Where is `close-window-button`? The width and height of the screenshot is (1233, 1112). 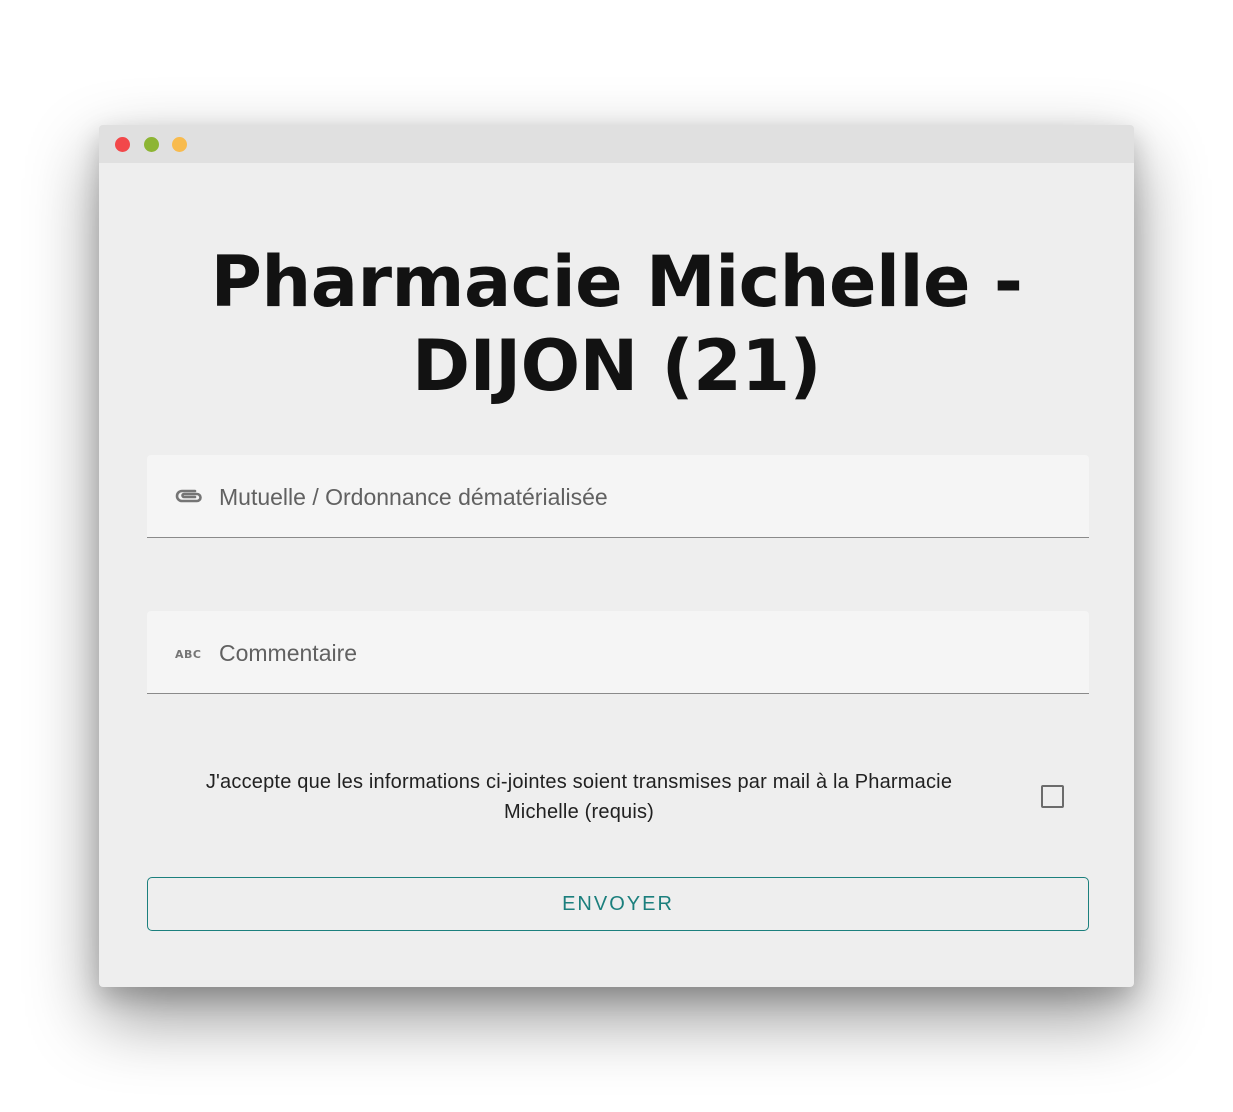
close-window-button is located at coordinates (122, 144).